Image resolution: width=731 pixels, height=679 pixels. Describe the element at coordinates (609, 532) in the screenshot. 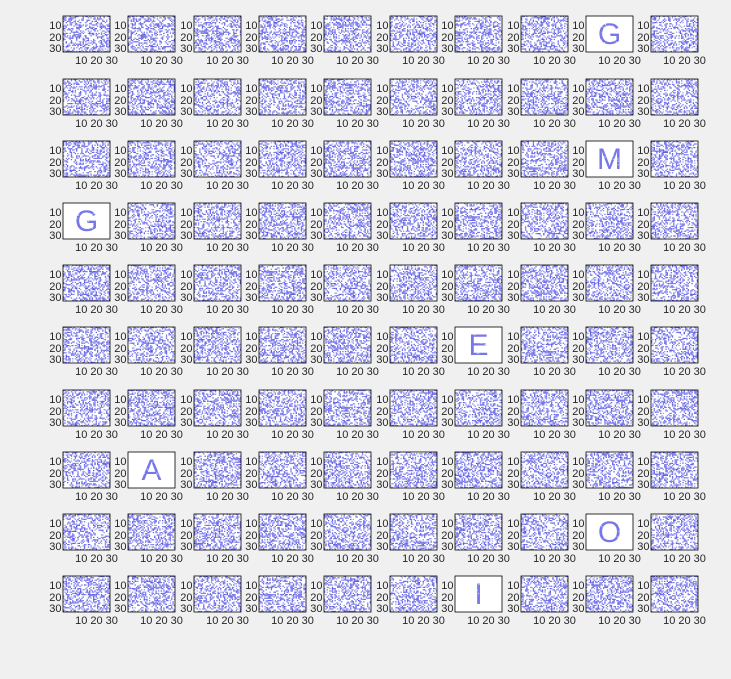

I see `panel-letter: O` at that location.